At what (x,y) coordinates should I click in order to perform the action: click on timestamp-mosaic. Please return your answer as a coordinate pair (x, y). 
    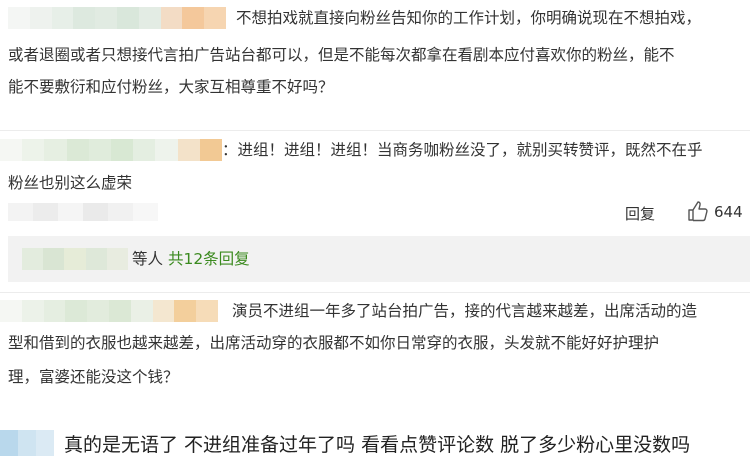
    Looking at the image, I should click on (83, 212).